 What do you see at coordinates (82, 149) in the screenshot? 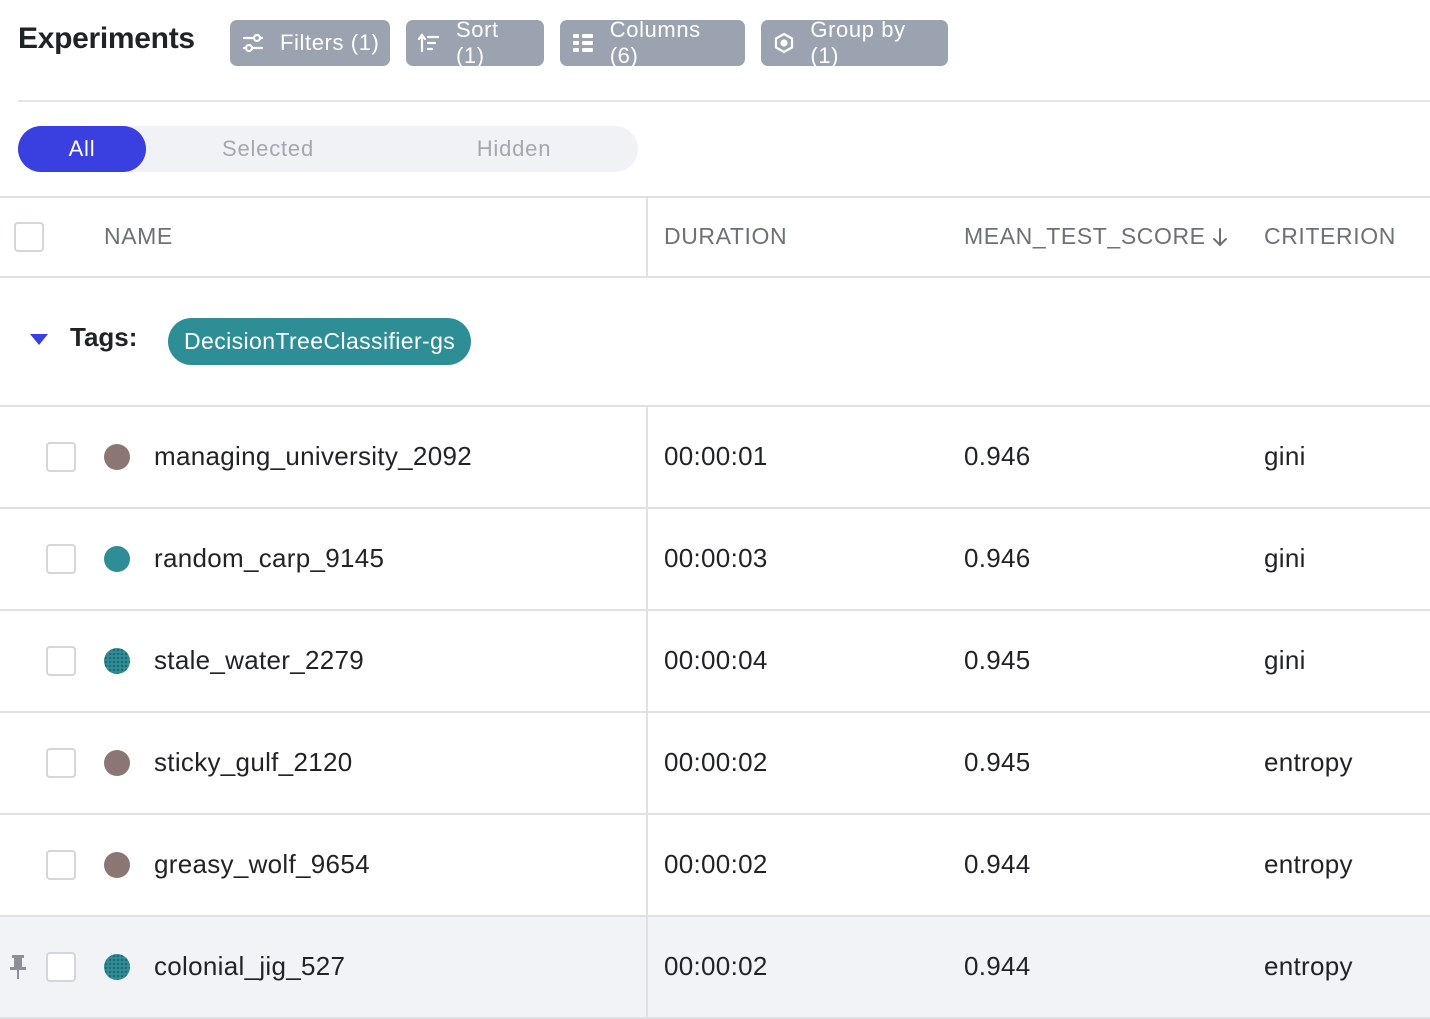
I see `tab-all: All` at bounding box center [82, 149].